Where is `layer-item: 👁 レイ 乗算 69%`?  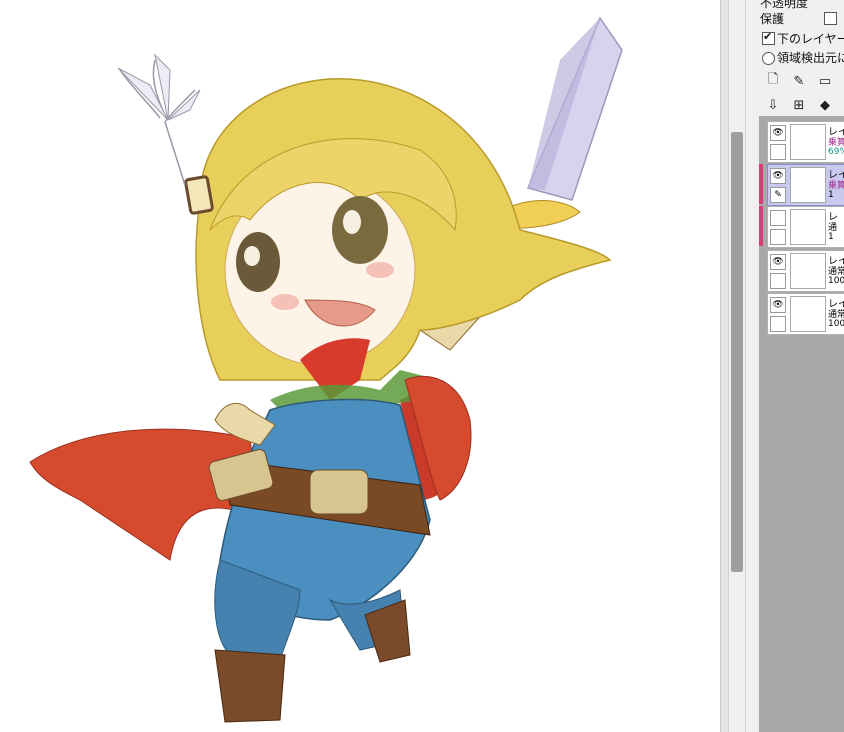 layer-item: 👁 レイ 乗算 69% is located at coordinates (805, 142).